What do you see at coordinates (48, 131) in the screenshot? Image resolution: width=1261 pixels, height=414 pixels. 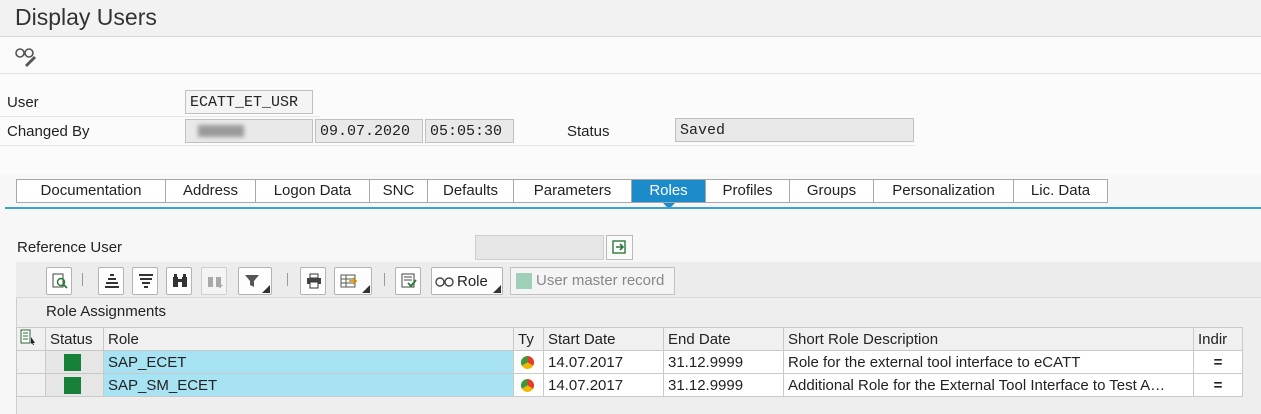 I see `changed-by-label: Changed By` at bounding box center [48, 131].